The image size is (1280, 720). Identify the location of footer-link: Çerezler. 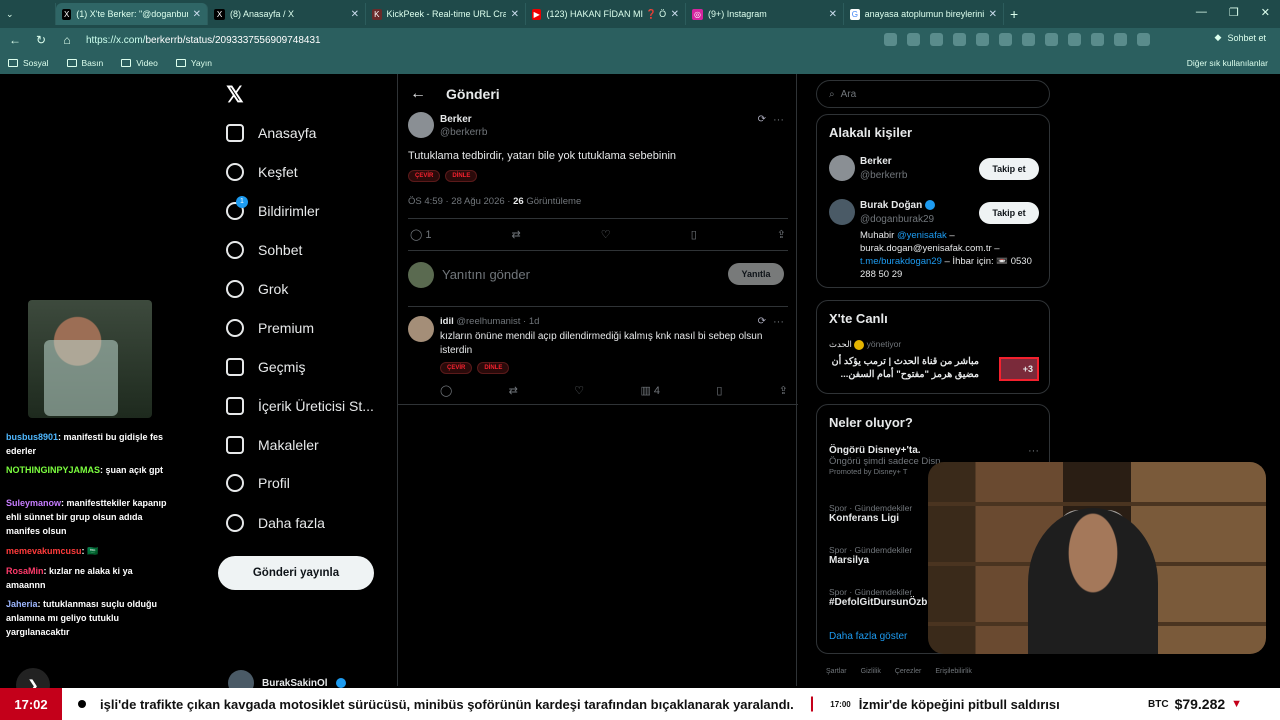
(908, 671).